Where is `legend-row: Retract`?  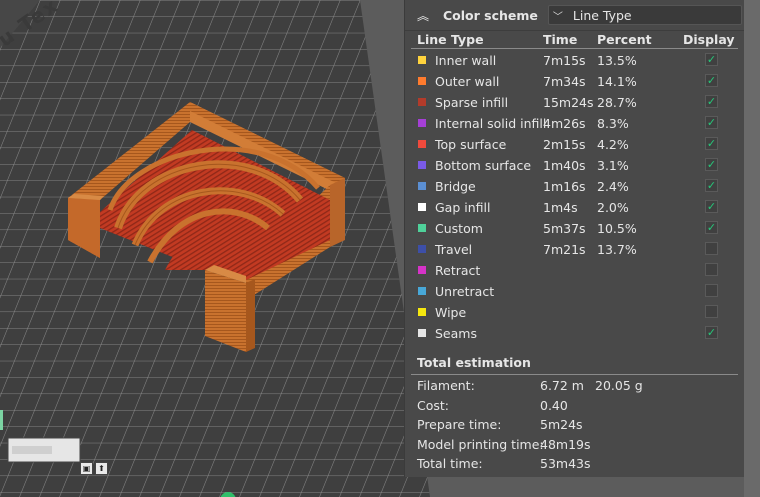 legend-row: Retract is located at coordinates (575, 270).